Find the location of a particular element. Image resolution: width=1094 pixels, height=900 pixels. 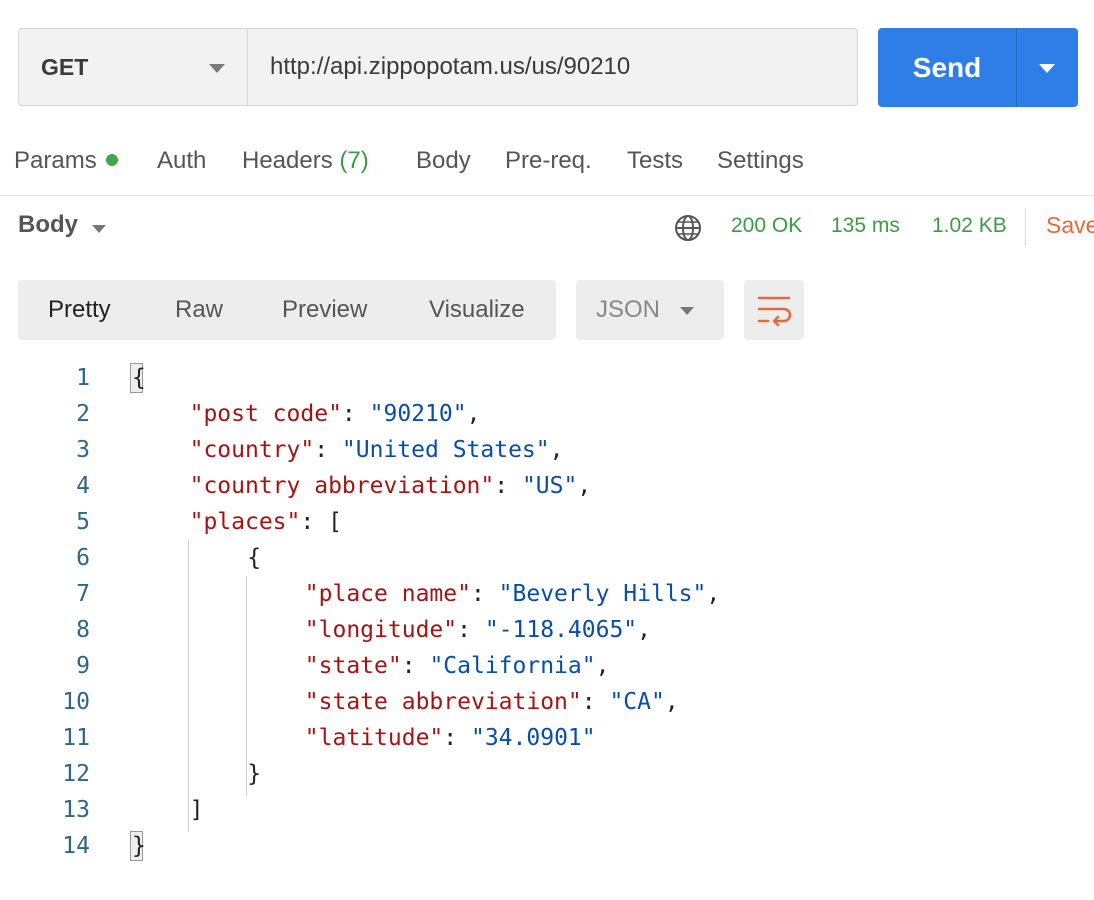

line-number: 2 is located at coordinates (83, 414).